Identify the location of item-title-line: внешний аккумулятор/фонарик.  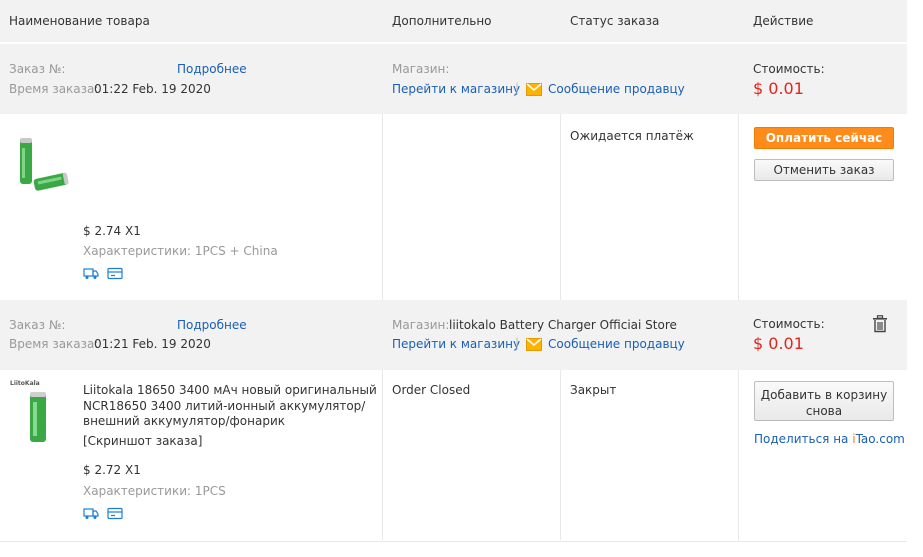
(184, 421).